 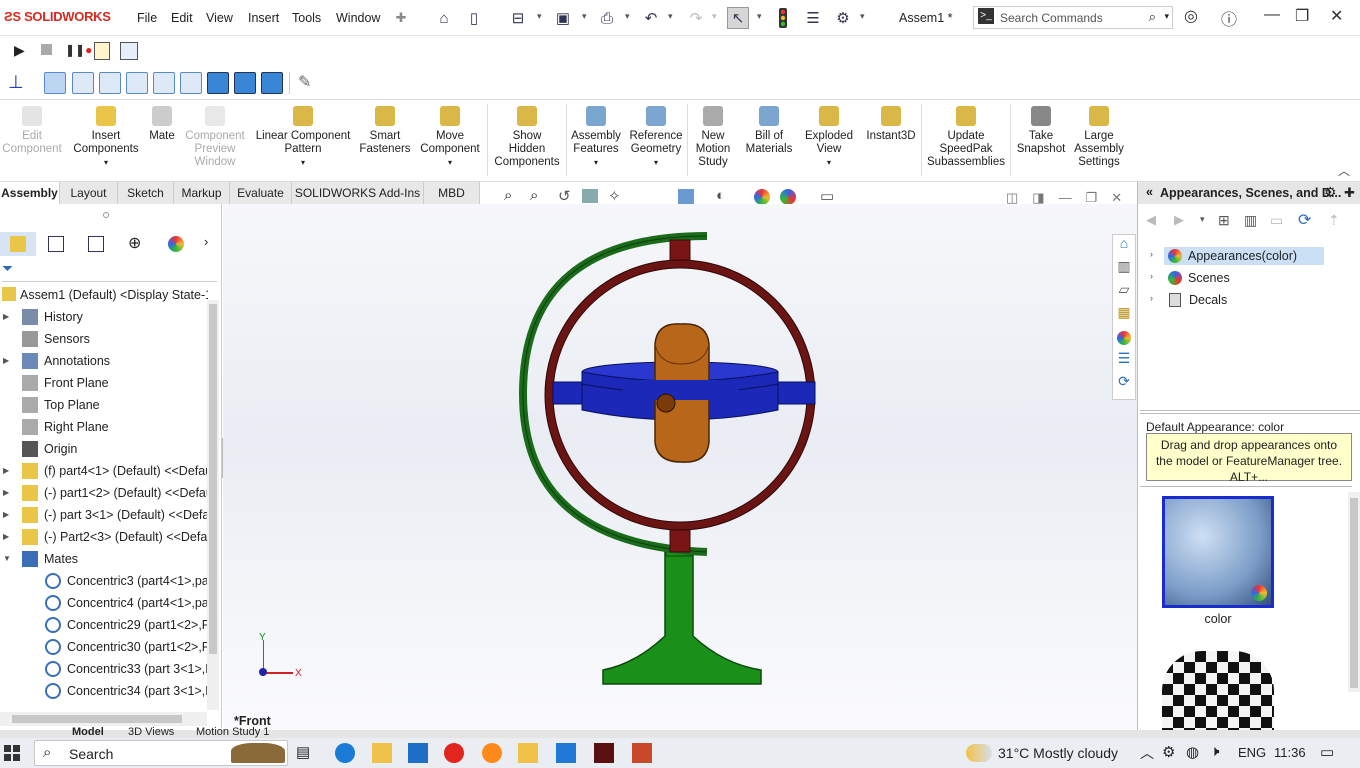 What do you see at coordinates (454, 753) in the screenshot?
I see `opera-icon` at bounding box center [454, 753].